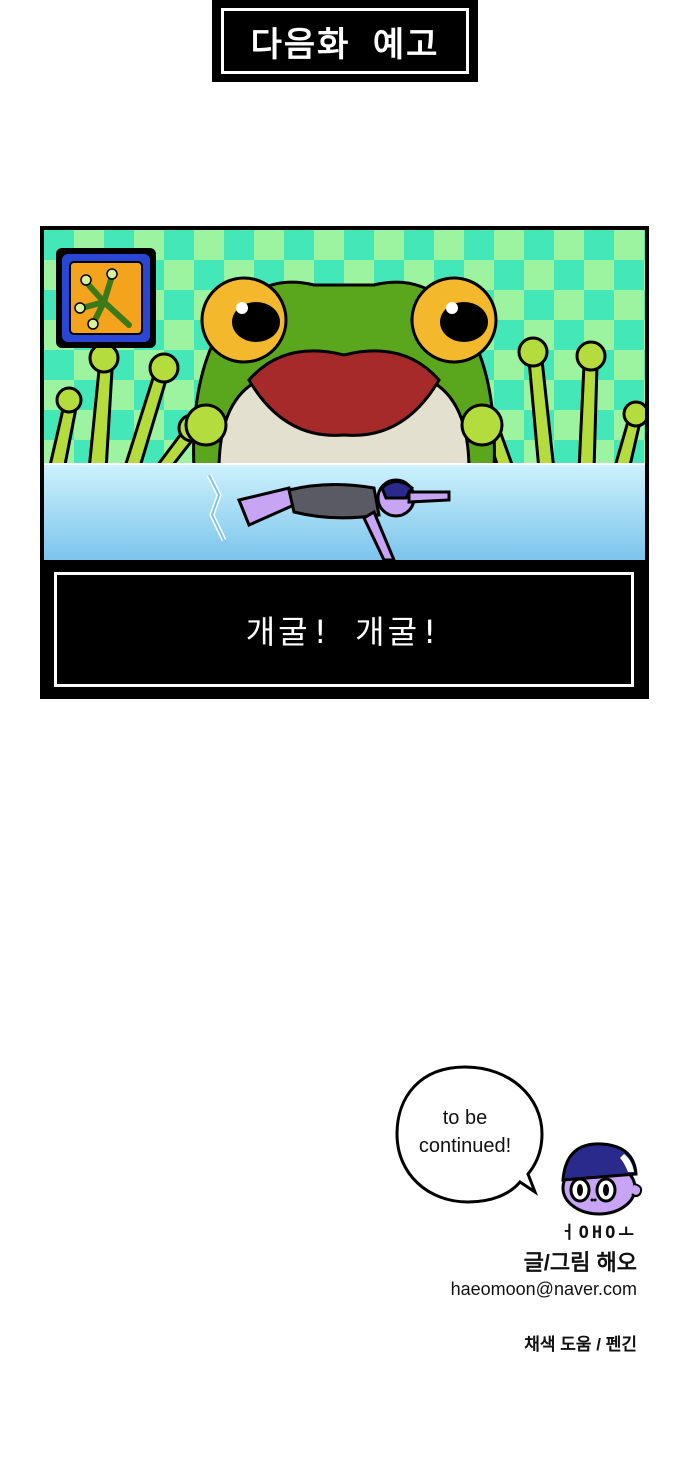  What do you see at coordinates (580, 1344) in the screenshot?
I see `coloring-credit: 채색 도움 / 펜긴` at bounding box center [580, 1344].